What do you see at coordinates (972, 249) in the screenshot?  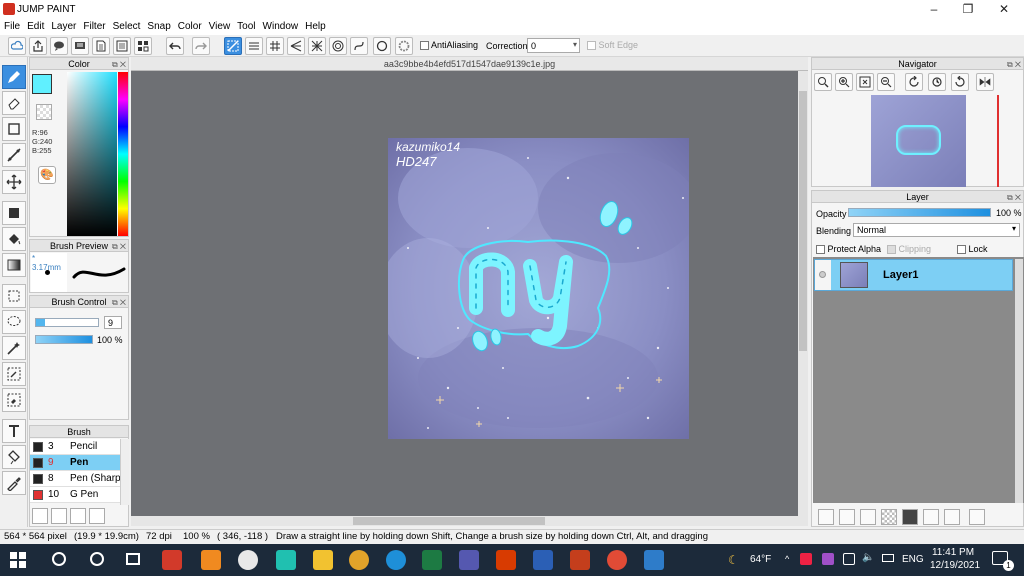 I see `lock-toggle: Lock` at bounding box center [972, 249].